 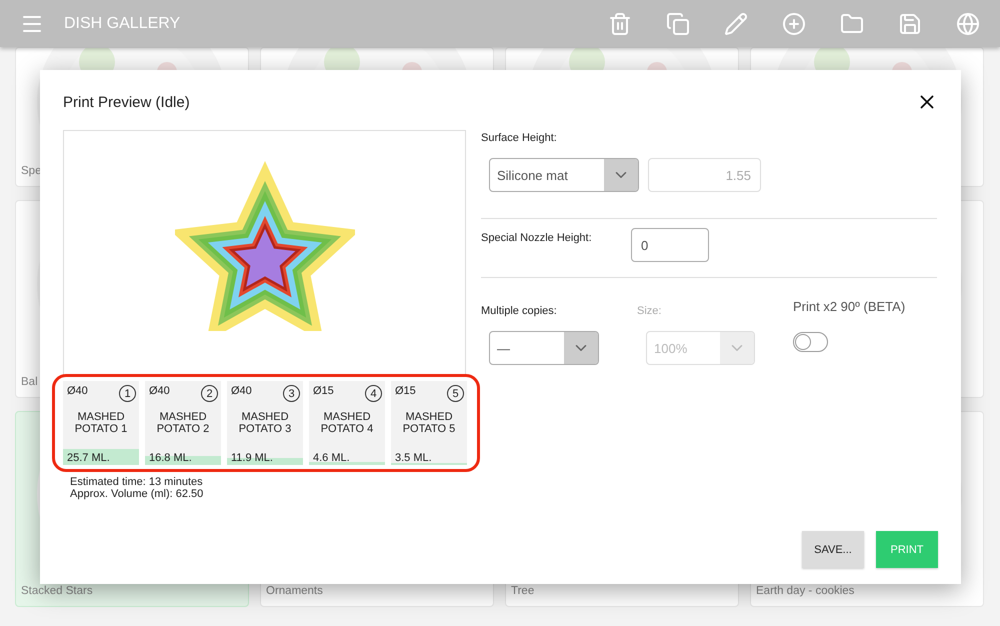 What do you see at coordinates (544, 348) in the screenshot?
I see `copies-select: —` at bounding box center [544, 348].